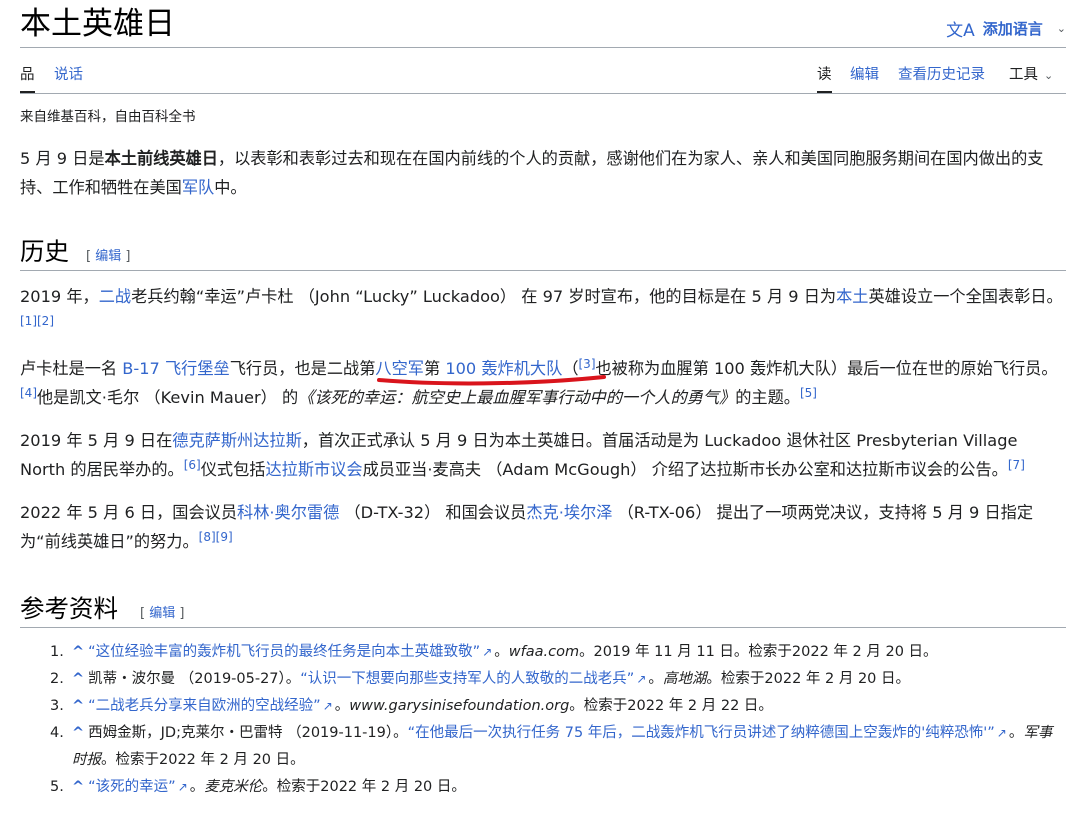  Describe the element at coordinates (558, 787) in the screenshot. I see `reference-item: 5. ^ “该死的幸运” ↗ 。麦克米伦。检索于2022 年 2 月 20 日。` at that location.